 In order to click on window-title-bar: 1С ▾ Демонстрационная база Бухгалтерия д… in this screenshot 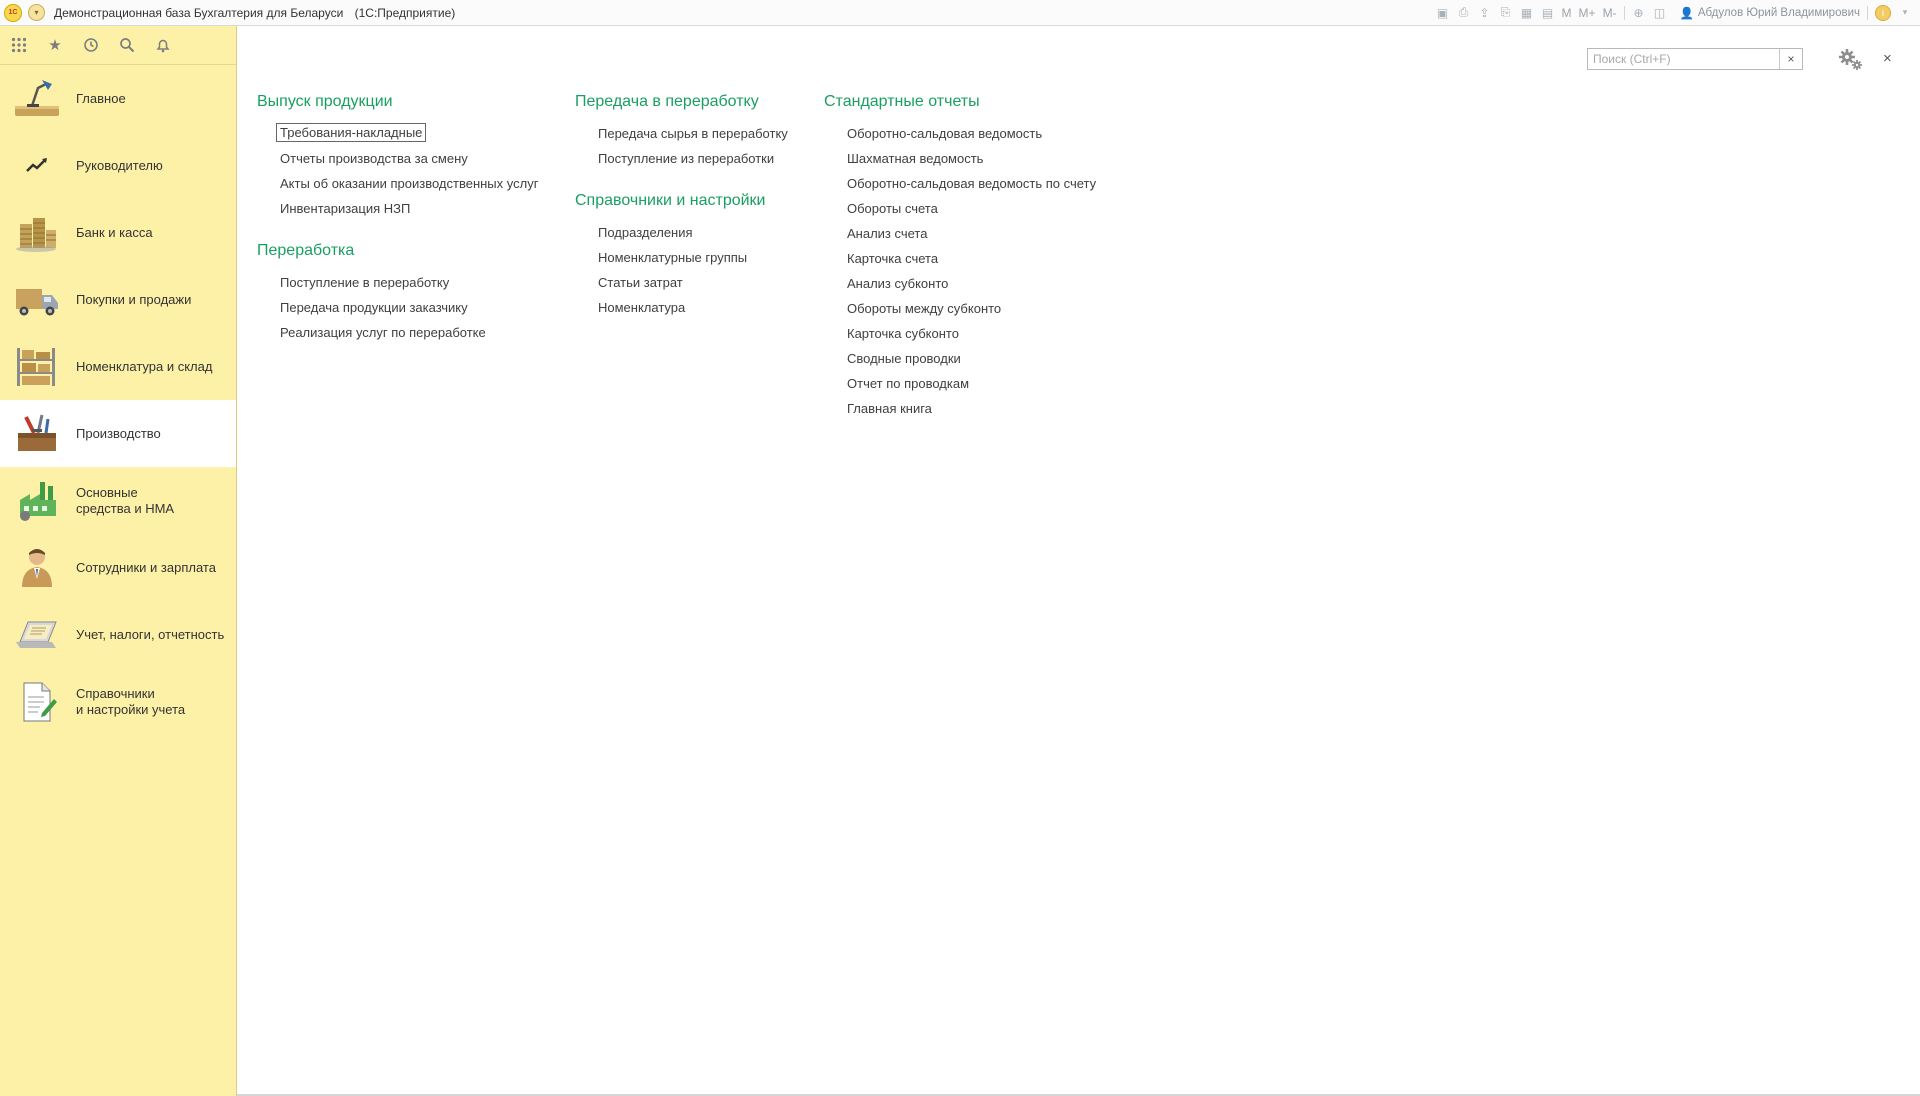, I will do `click(960, 13)`.